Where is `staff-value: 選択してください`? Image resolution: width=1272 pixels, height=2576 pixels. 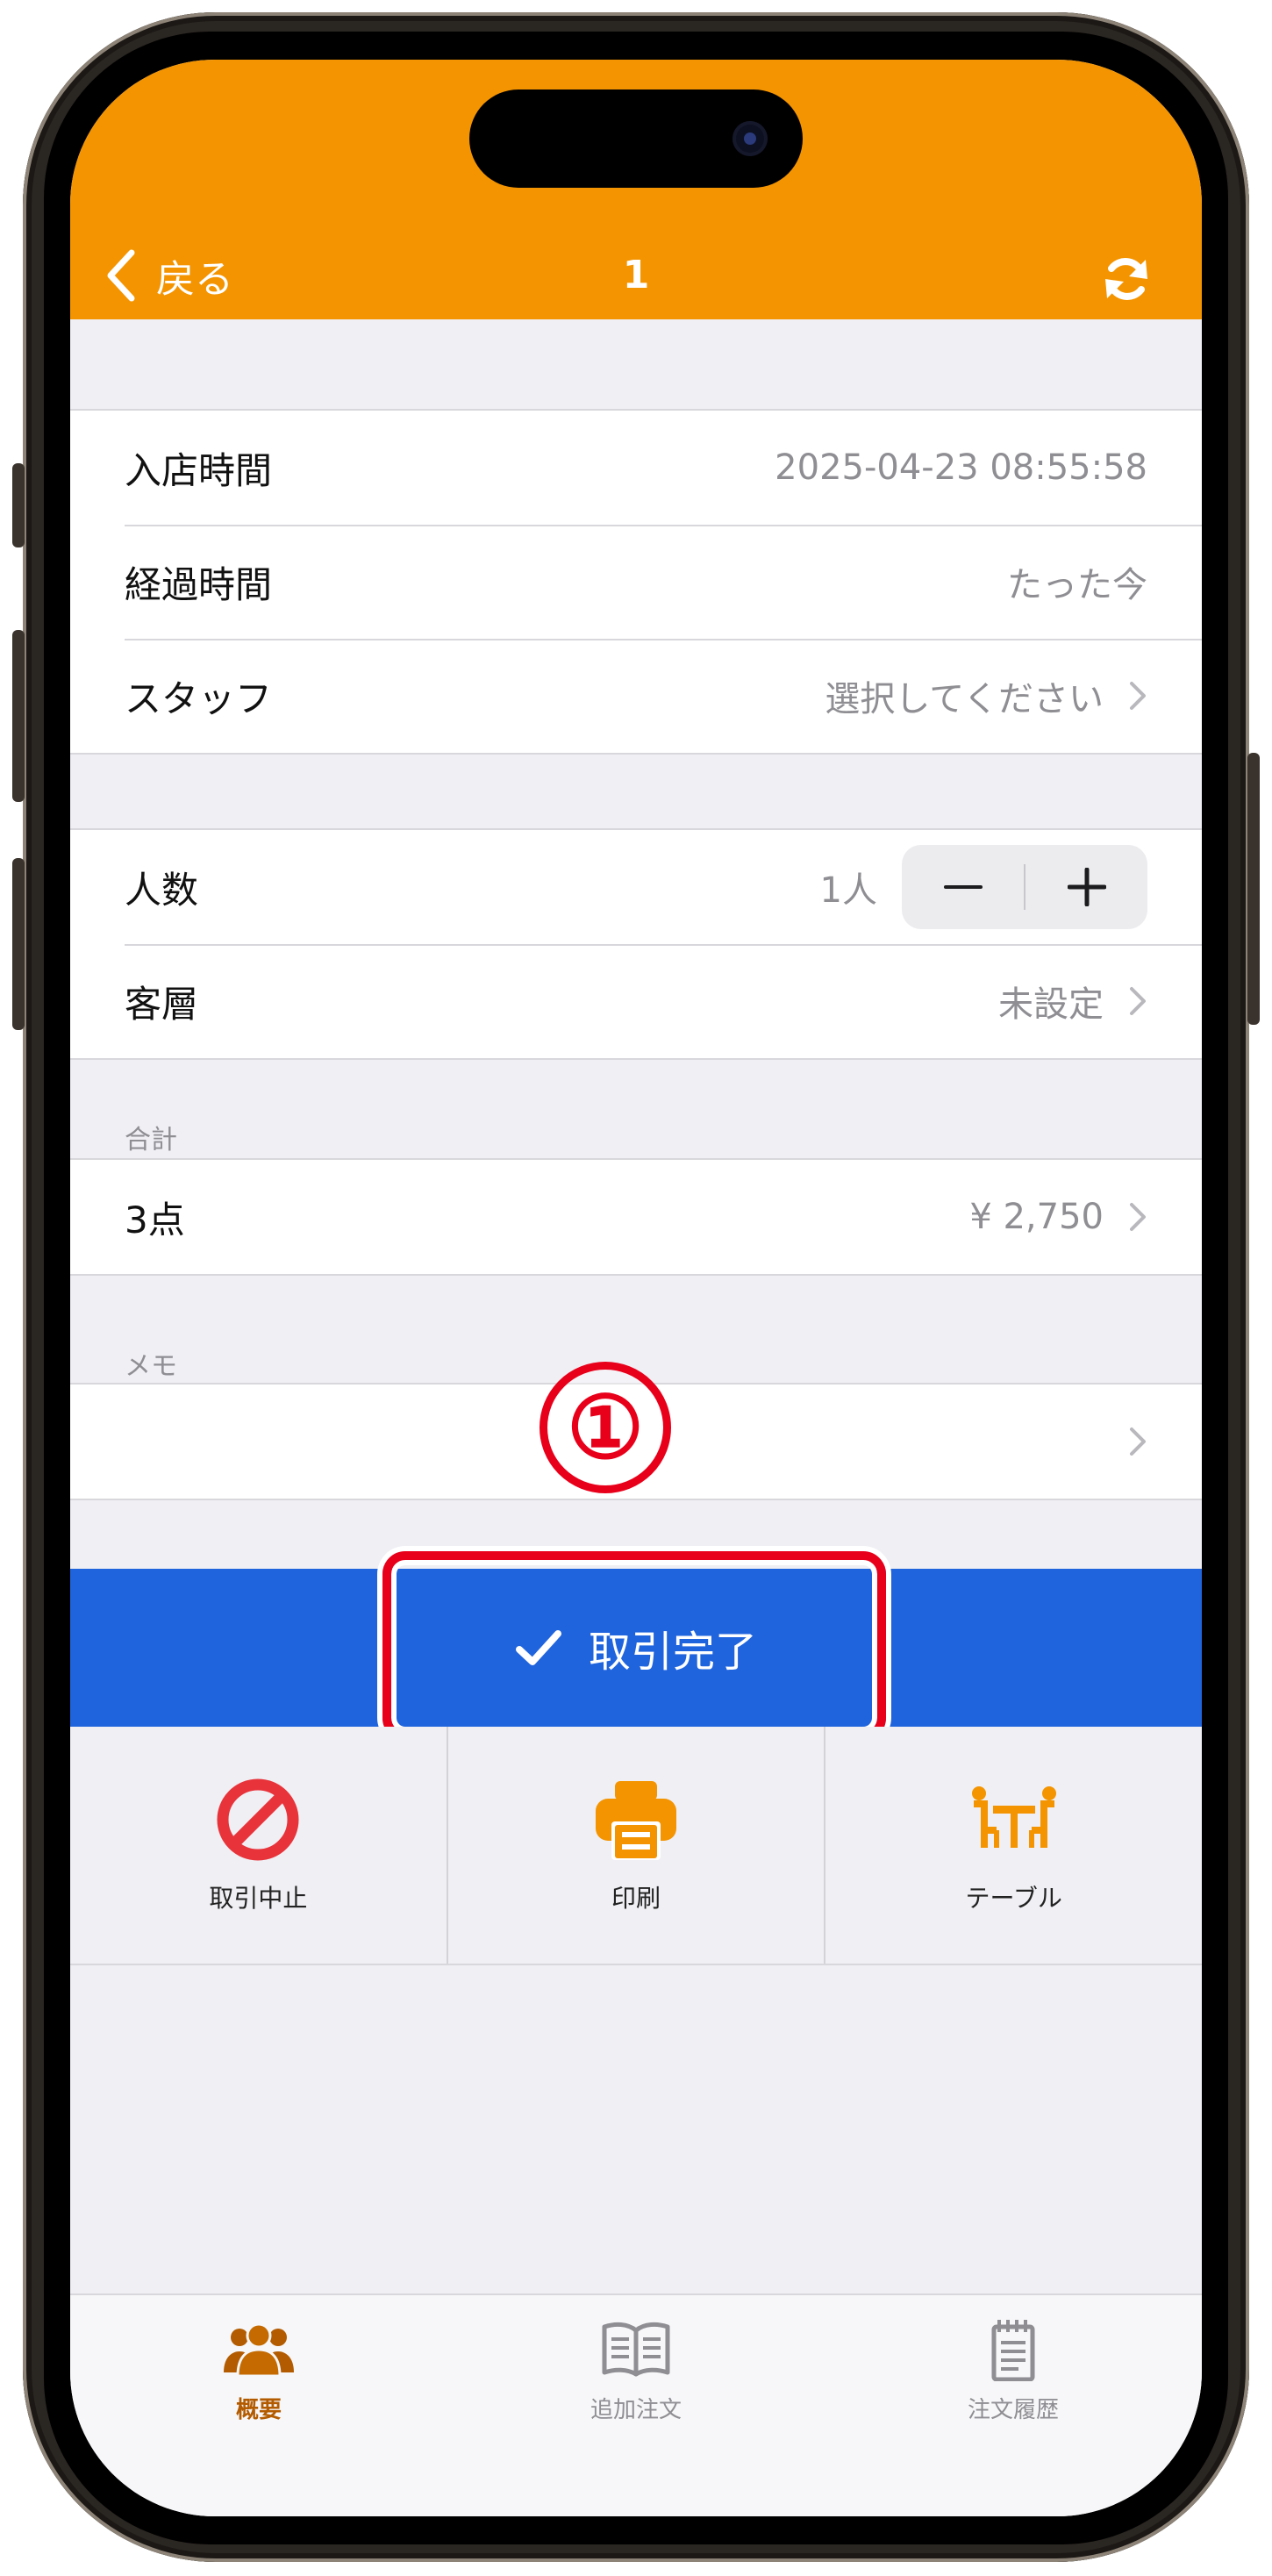 staff-value: 選択してください is located at coordinates (964, 699).